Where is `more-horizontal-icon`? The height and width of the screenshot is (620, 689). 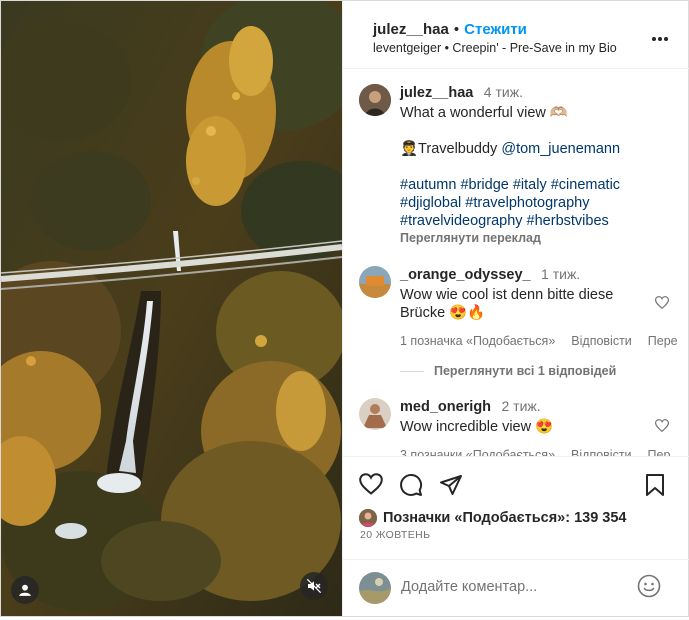
more-horizontal-icon is located at coordinates (660, 39).